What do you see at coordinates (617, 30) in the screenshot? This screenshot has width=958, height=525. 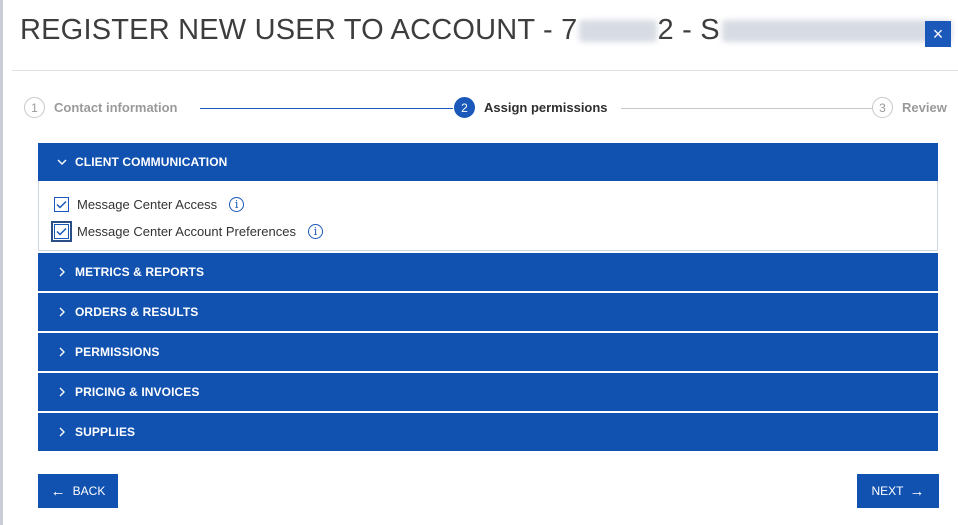 I see `redacted-account-number` at bounding box center [617, 30].